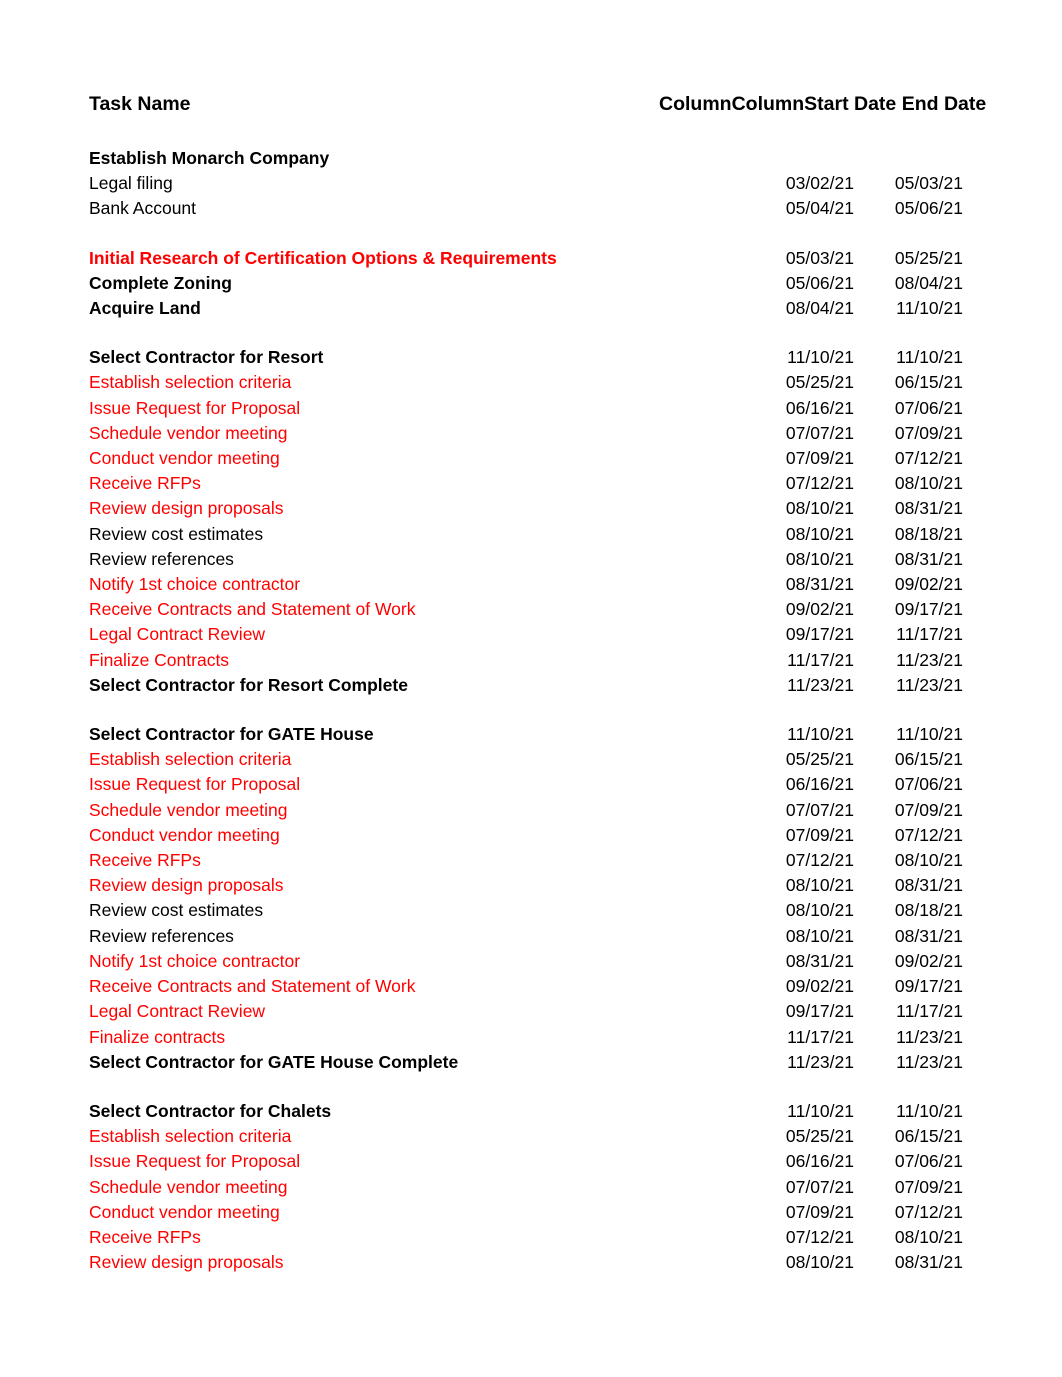 This screenshot has width=1062, height=1377. What do you see at coordinates (161, 935) in the screenshot?
I see `task-name-cell: Review references` at bounding box center [161, 935].